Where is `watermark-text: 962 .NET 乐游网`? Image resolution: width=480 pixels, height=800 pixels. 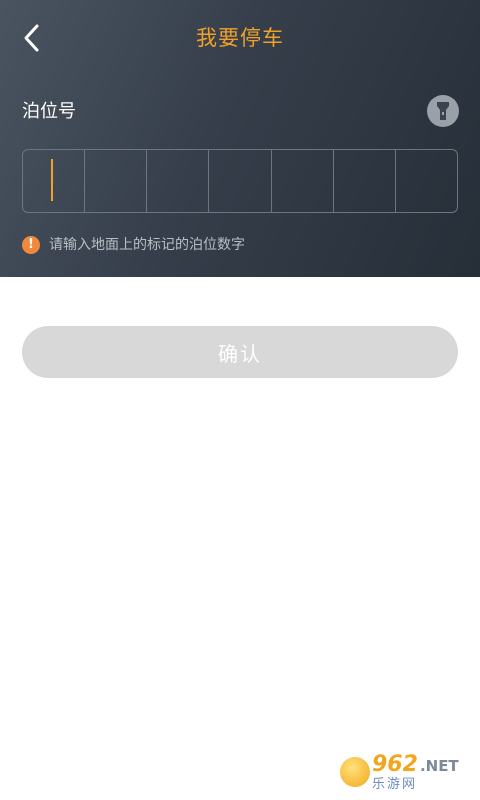 watermark-text: 962 .NET 乐游网 is located at coordinates (415, 771).